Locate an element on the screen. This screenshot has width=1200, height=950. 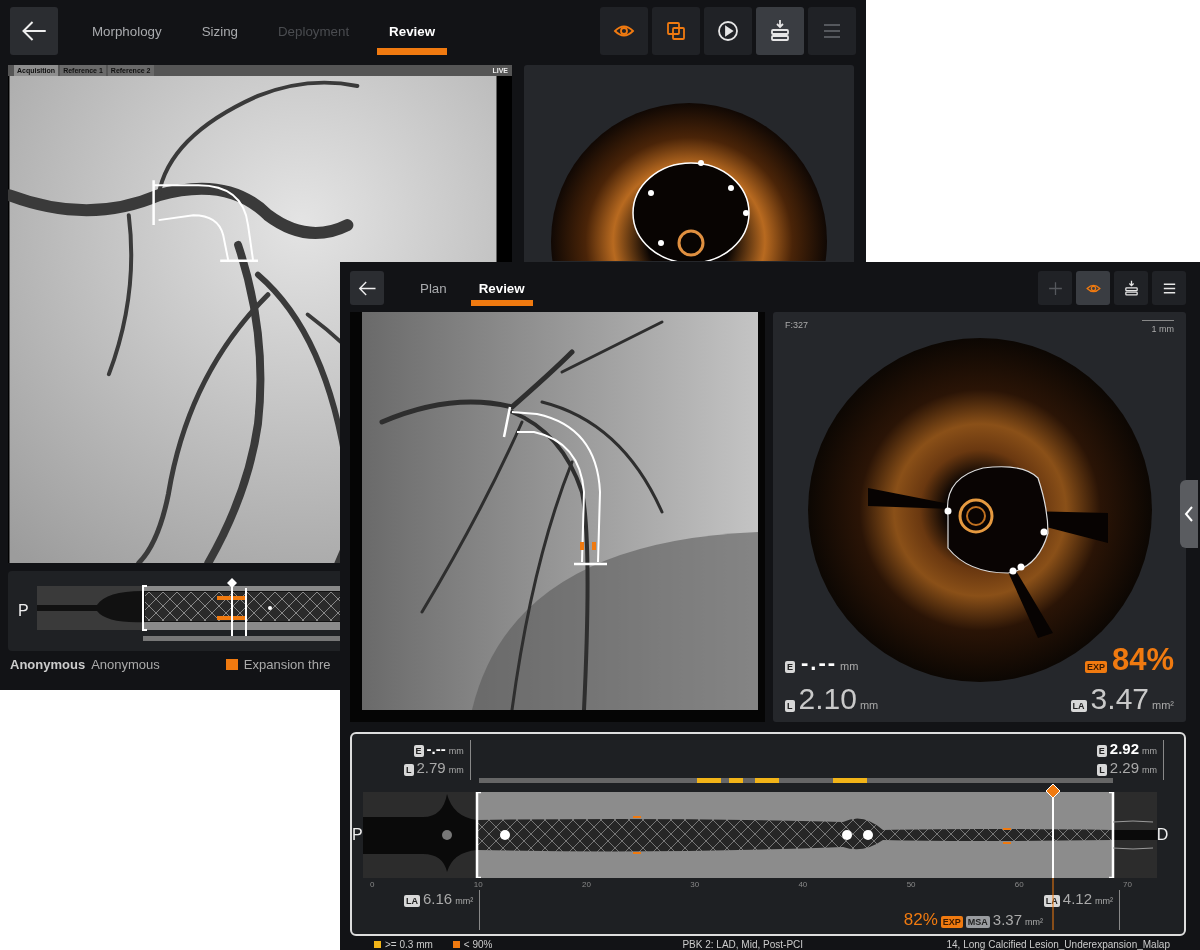
measurement-value: 2.10 is located at coordinates (827, 699).